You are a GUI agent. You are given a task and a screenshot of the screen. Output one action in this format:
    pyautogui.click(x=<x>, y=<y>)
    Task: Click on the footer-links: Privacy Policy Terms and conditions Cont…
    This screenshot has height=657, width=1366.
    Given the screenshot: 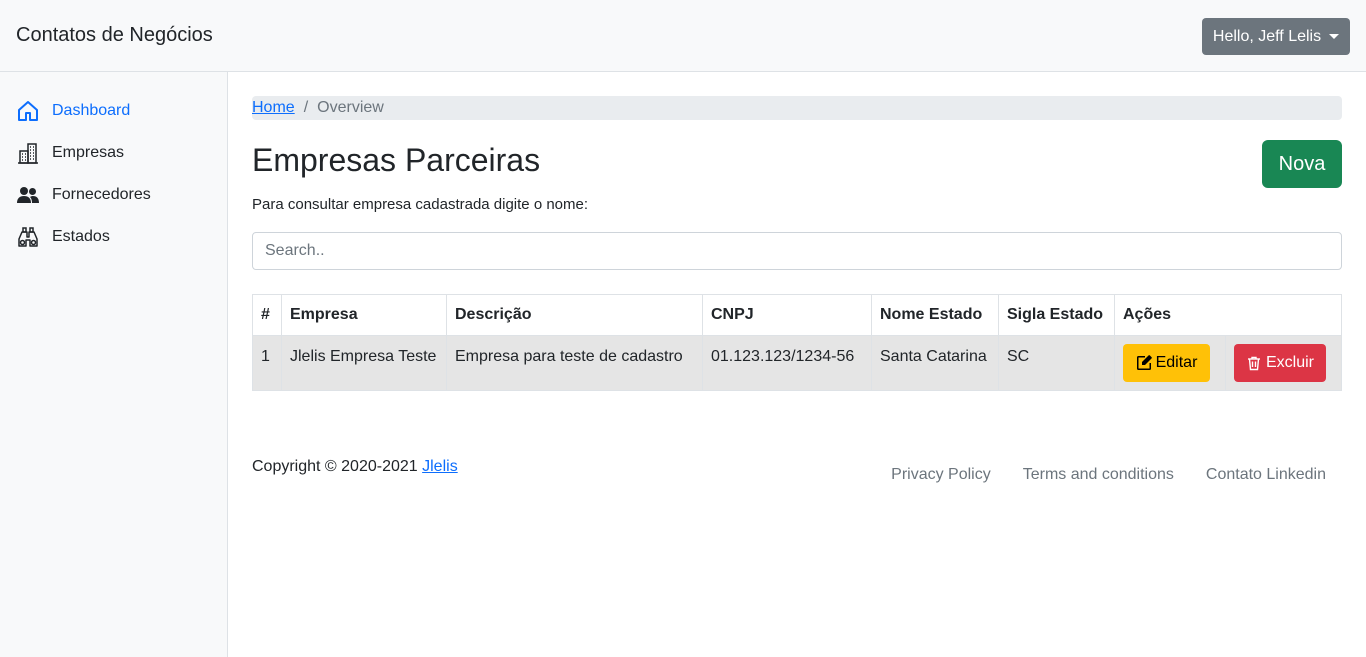 What is the action you would take?
    pyautogui.click(x=1108, y=475)
    